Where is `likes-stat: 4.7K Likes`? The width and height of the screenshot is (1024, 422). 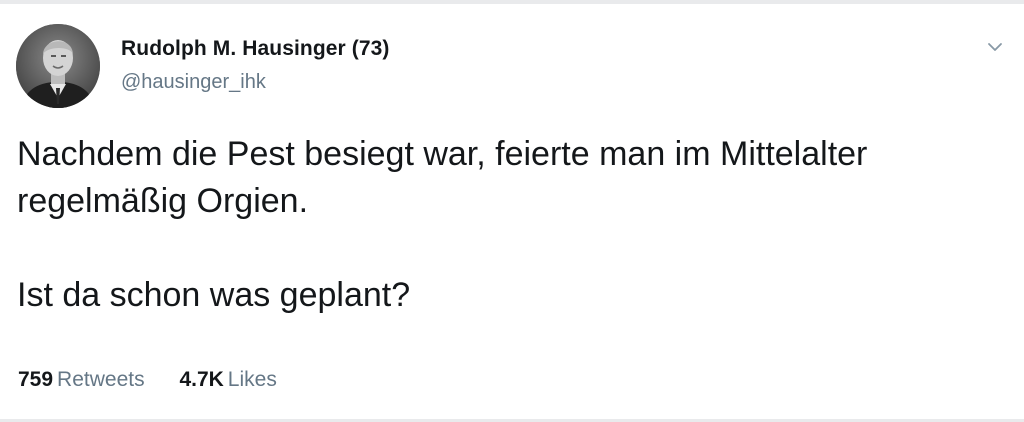
likes-stat: 4.7K Likes is located at coordinates (227, 380).